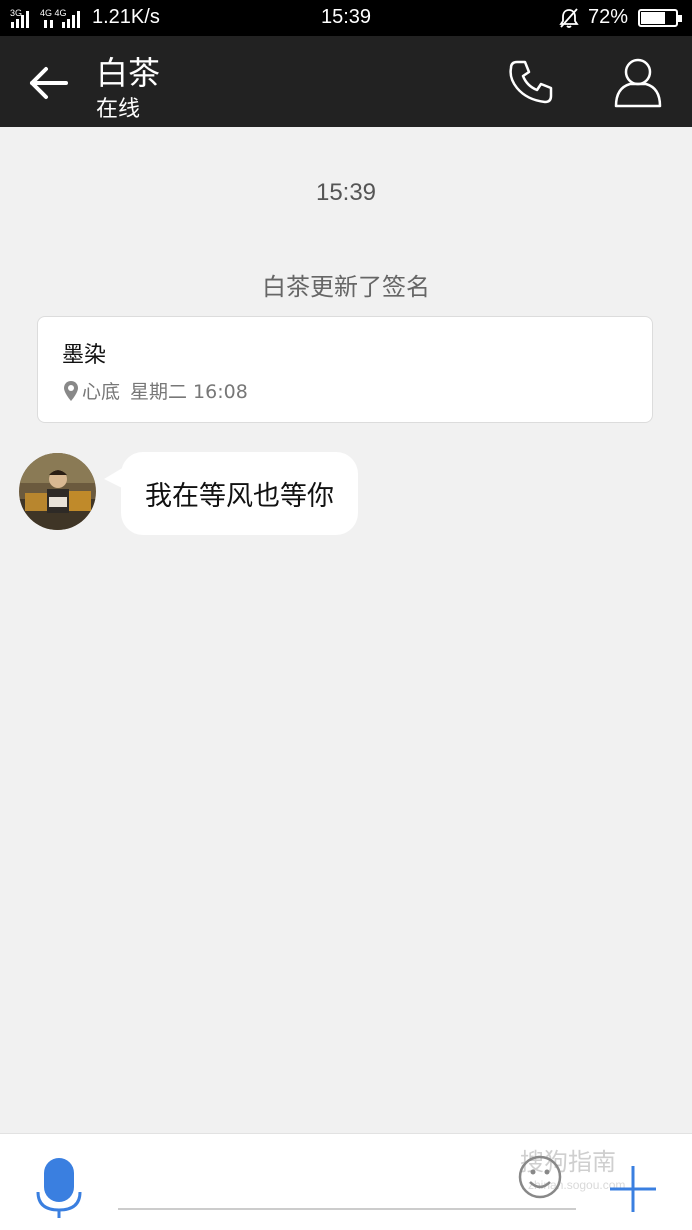 The height and width of the screenshot is (1230, 692). What do you see at coordinates (84, 355) in the screenshot?
I see `signature-title: 墨染` at bounding box center [84, 355].